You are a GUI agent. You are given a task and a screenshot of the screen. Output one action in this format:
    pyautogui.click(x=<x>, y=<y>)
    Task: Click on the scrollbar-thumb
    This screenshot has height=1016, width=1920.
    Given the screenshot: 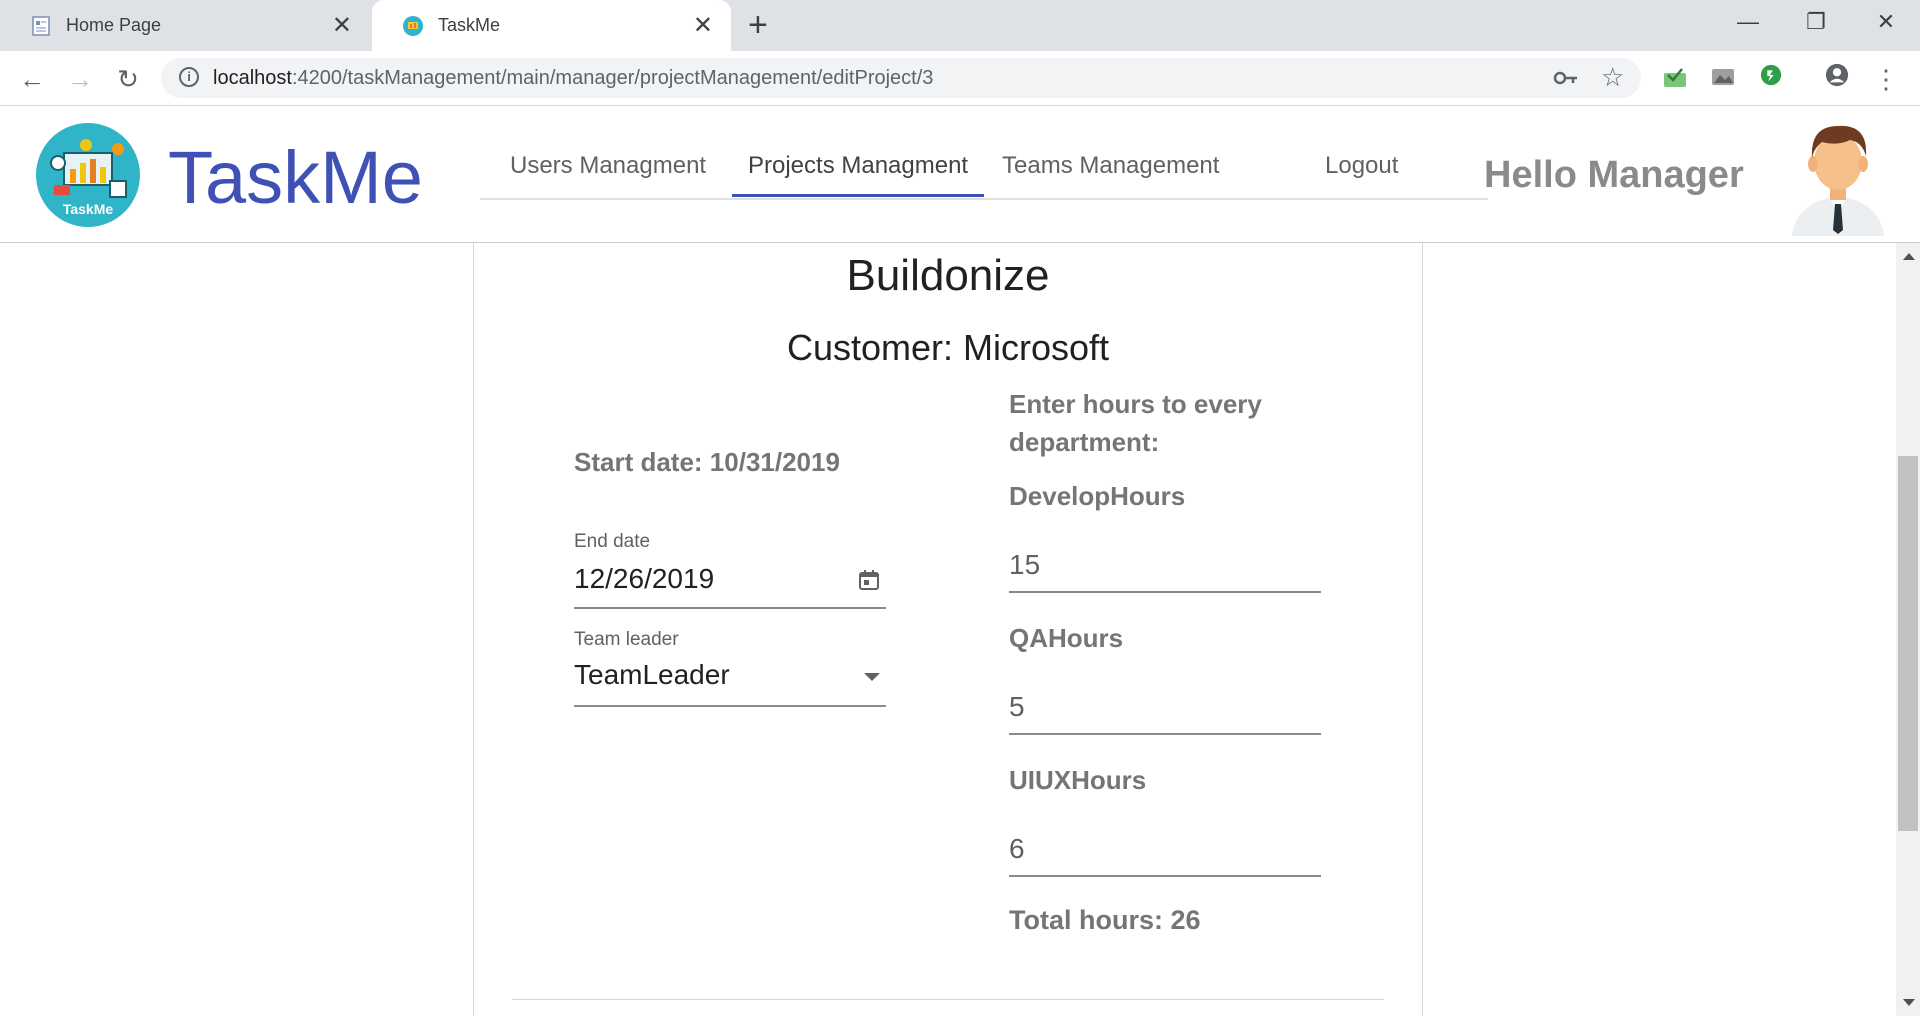 What is the action you would take?
    pyautogui.click(x=1908, y=643)
    